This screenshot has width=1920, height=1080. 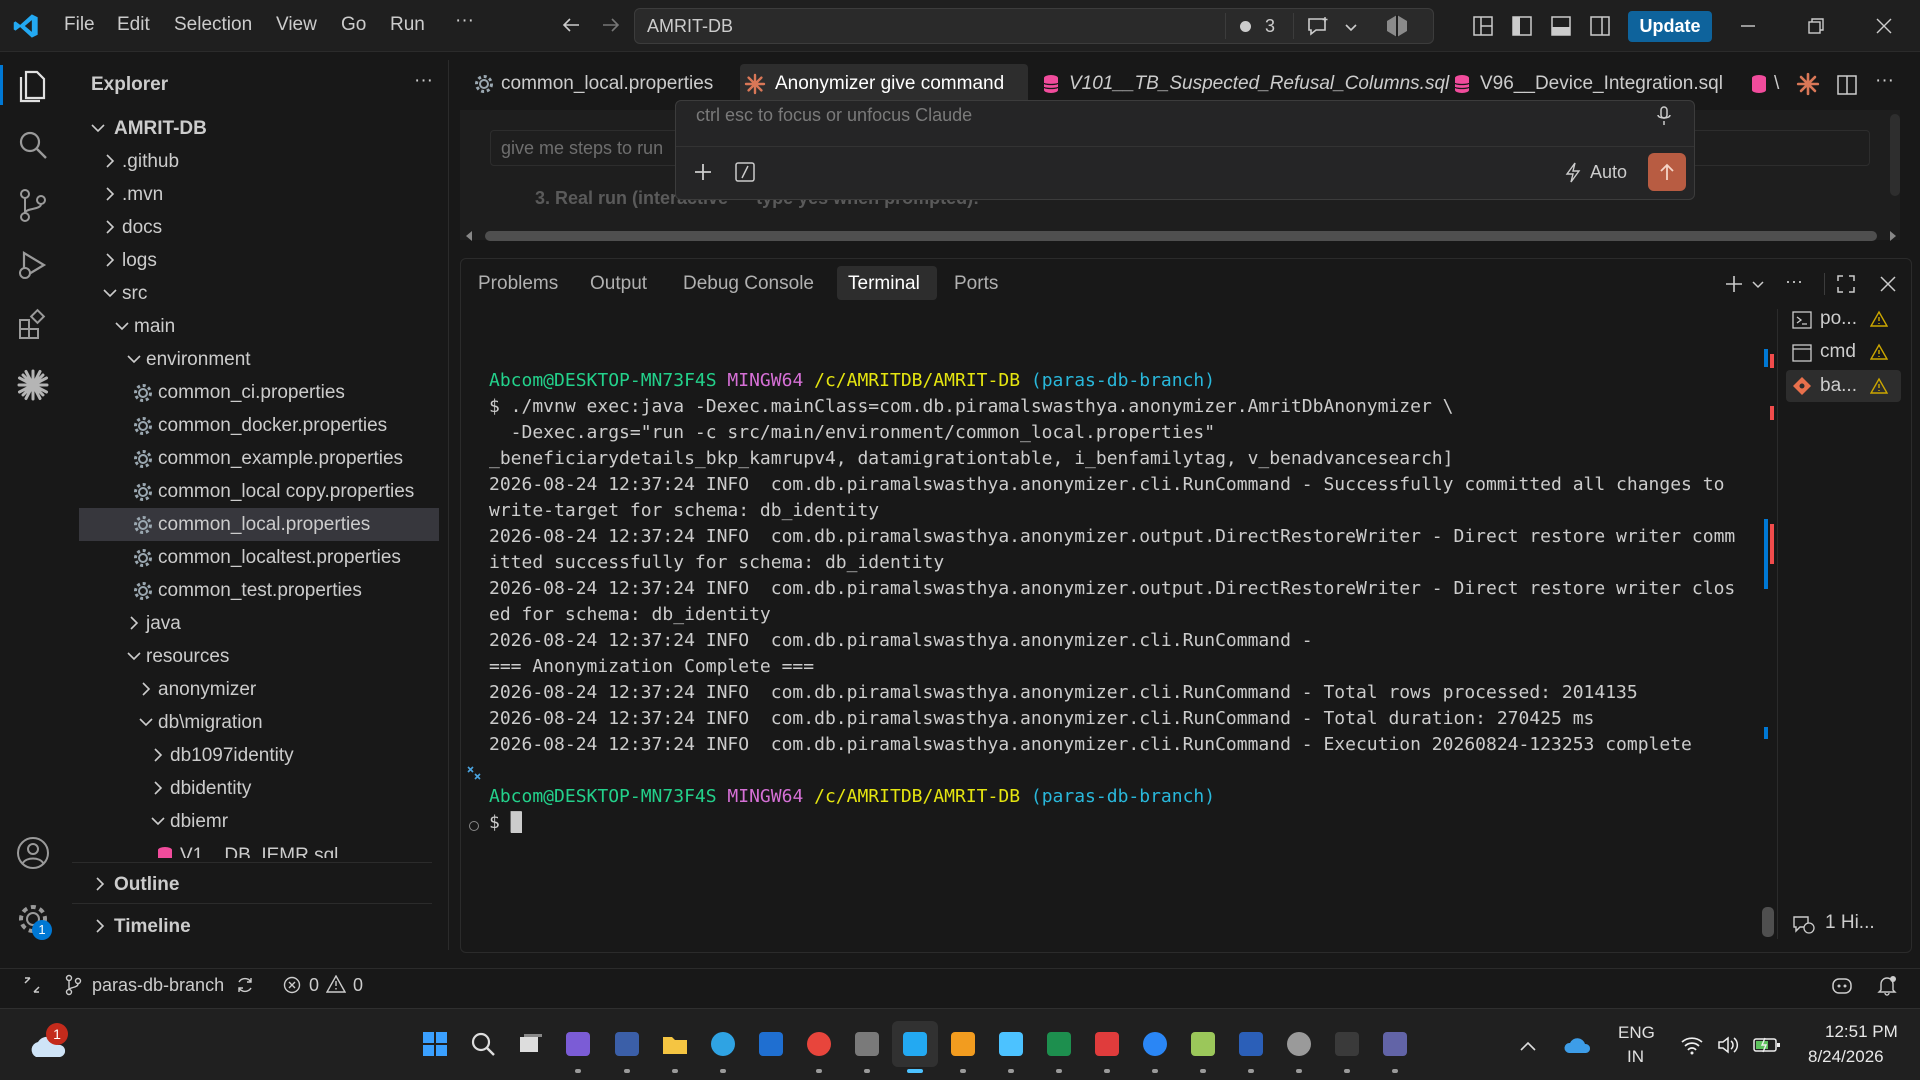 What do you see at coordinates (260, 128) in the screenshot?
I see `tree-root: AMRIT-DB` at bounding box center [260, 128].